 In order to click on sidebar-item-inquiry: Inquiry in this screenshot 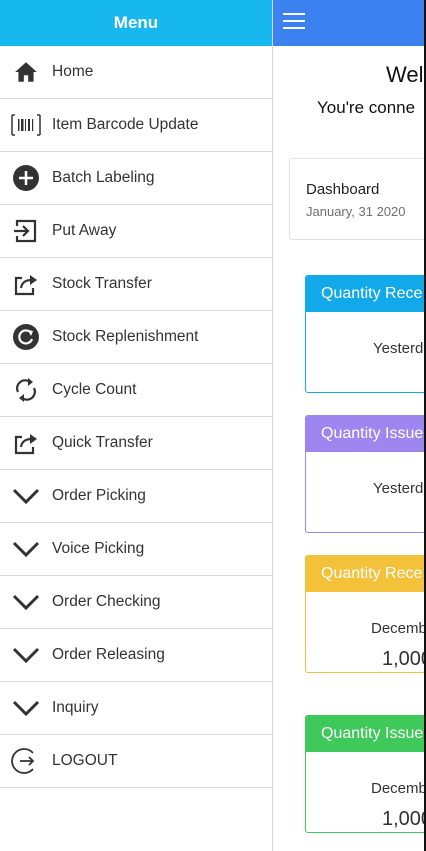, I will do `click(136, 708)`.